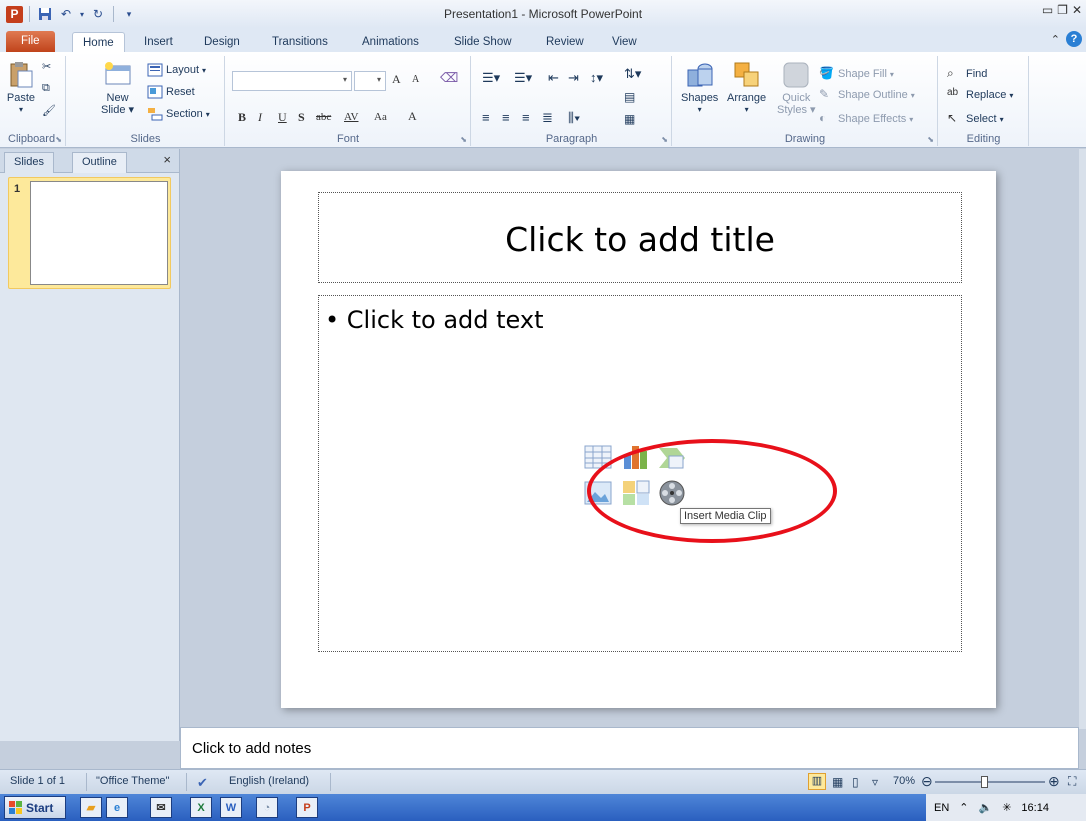  I want to click on tab-transitions: Transitions, so click(300, 42).